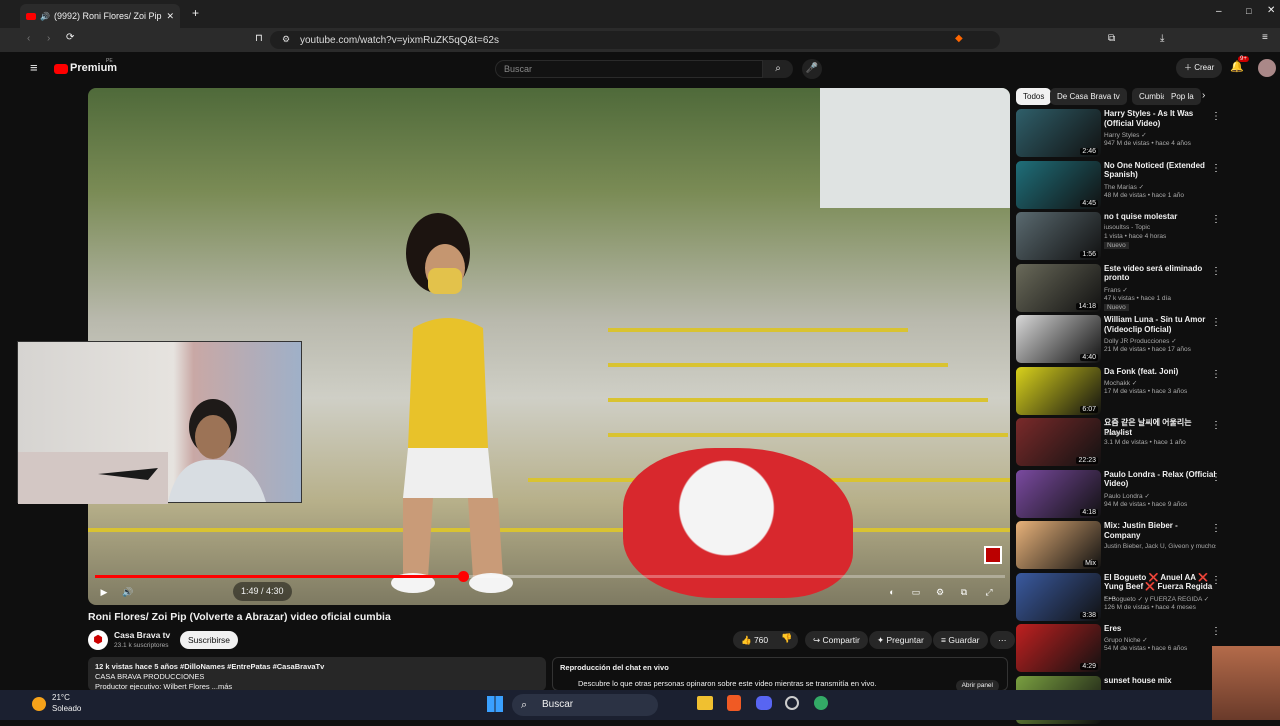  I want to click on video-thumbnail: 6:07, so click(1058, 390).